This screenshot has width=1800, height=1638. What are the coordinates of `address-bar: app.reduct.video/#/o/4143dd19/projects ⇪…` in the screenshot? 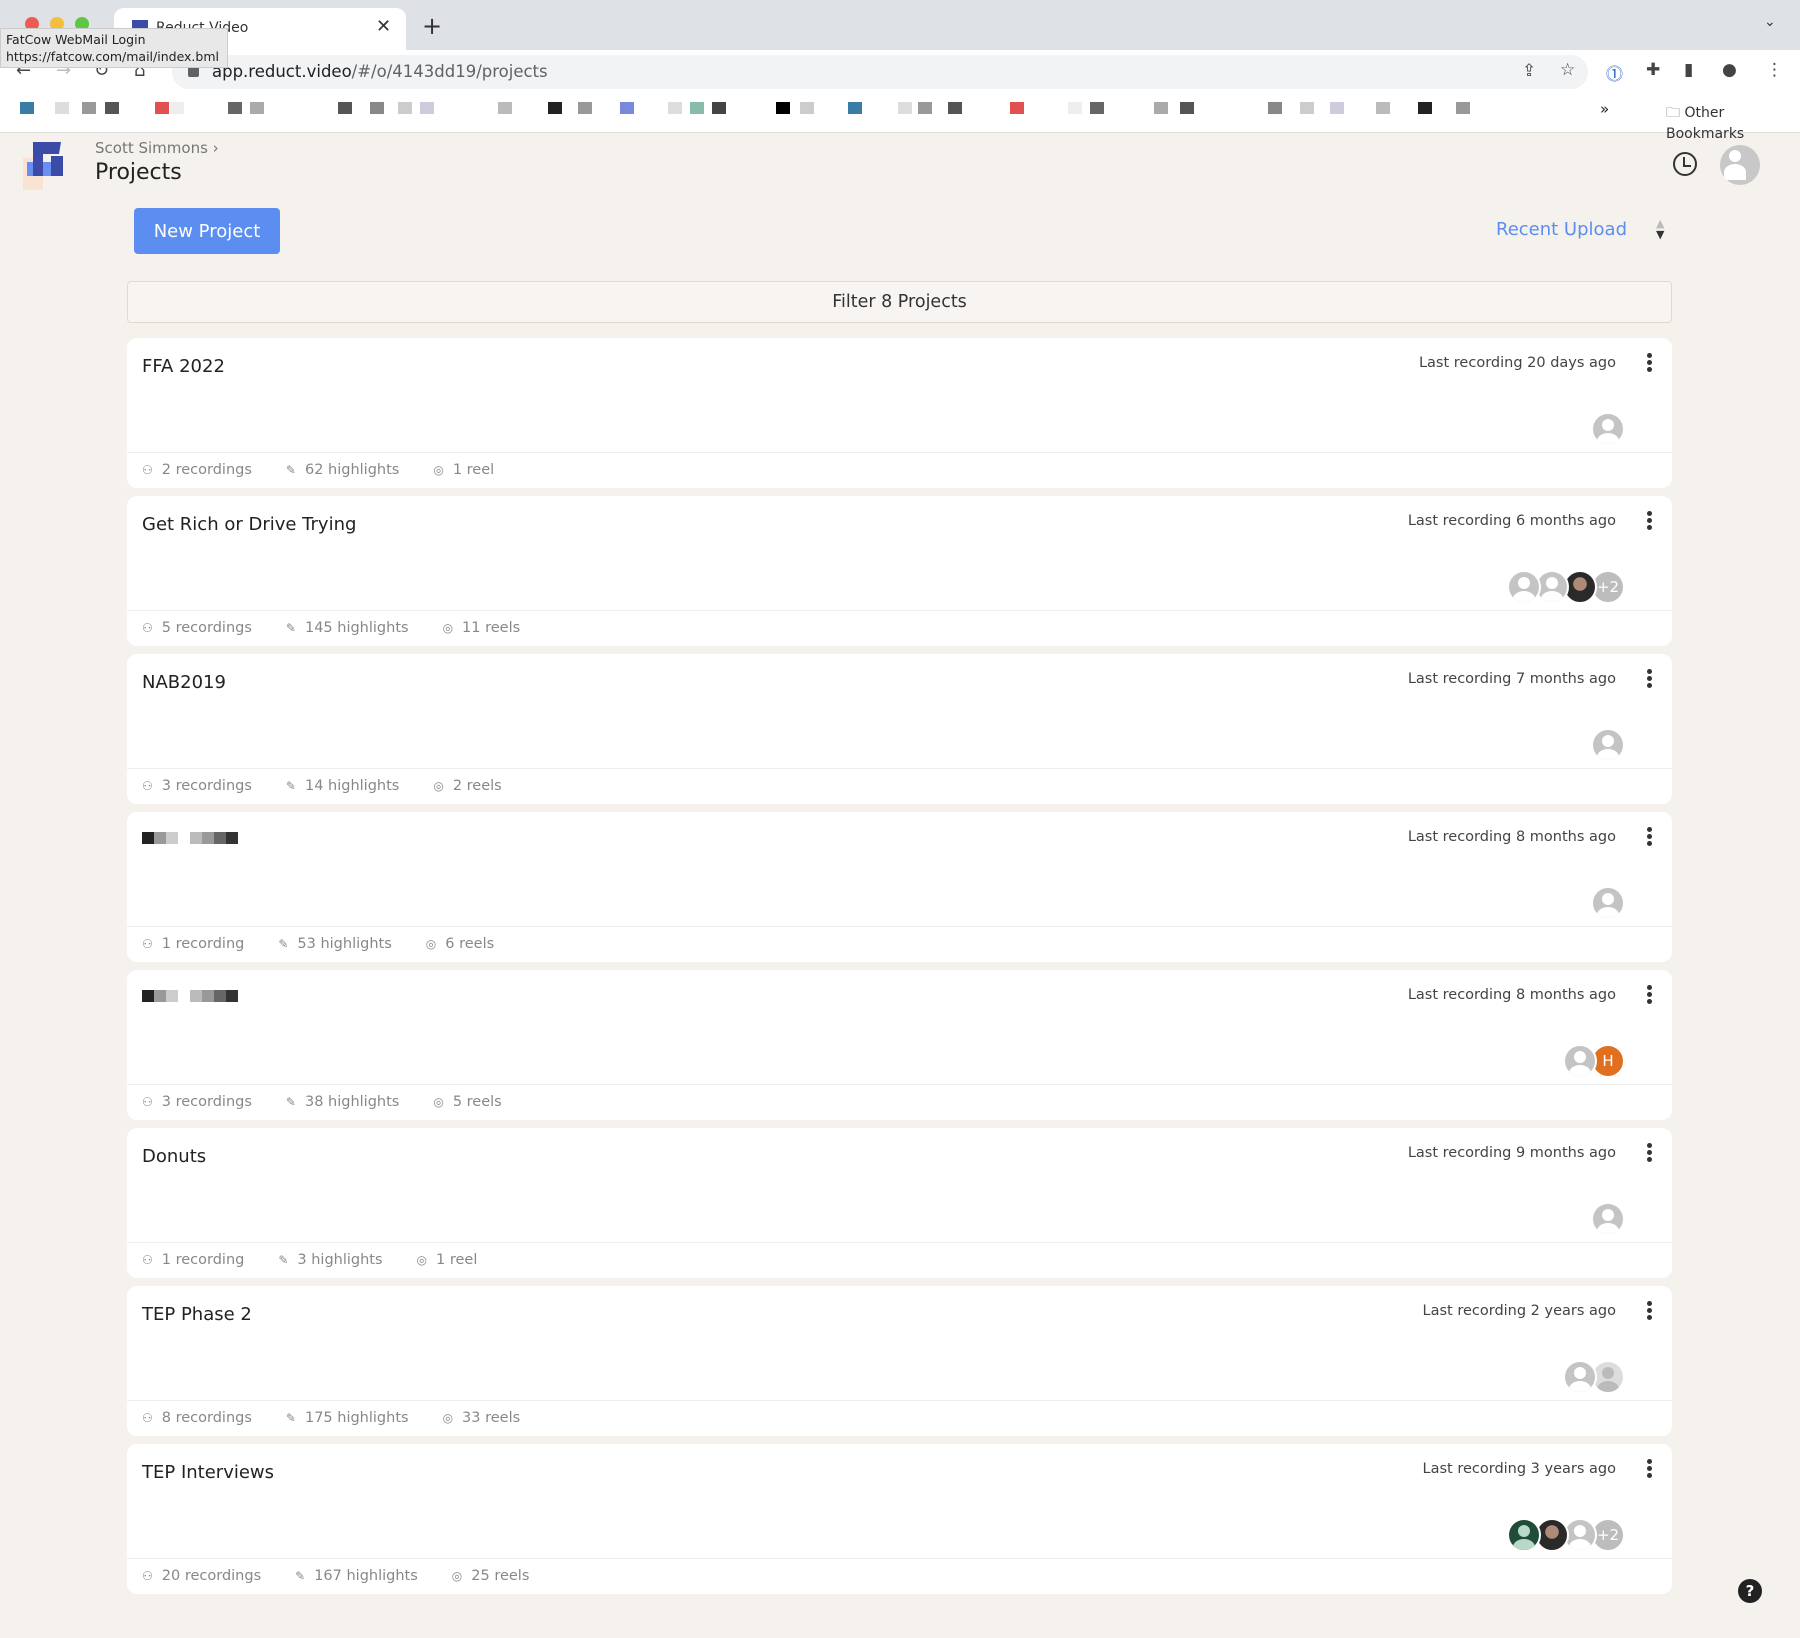 It's located at (880, 72).